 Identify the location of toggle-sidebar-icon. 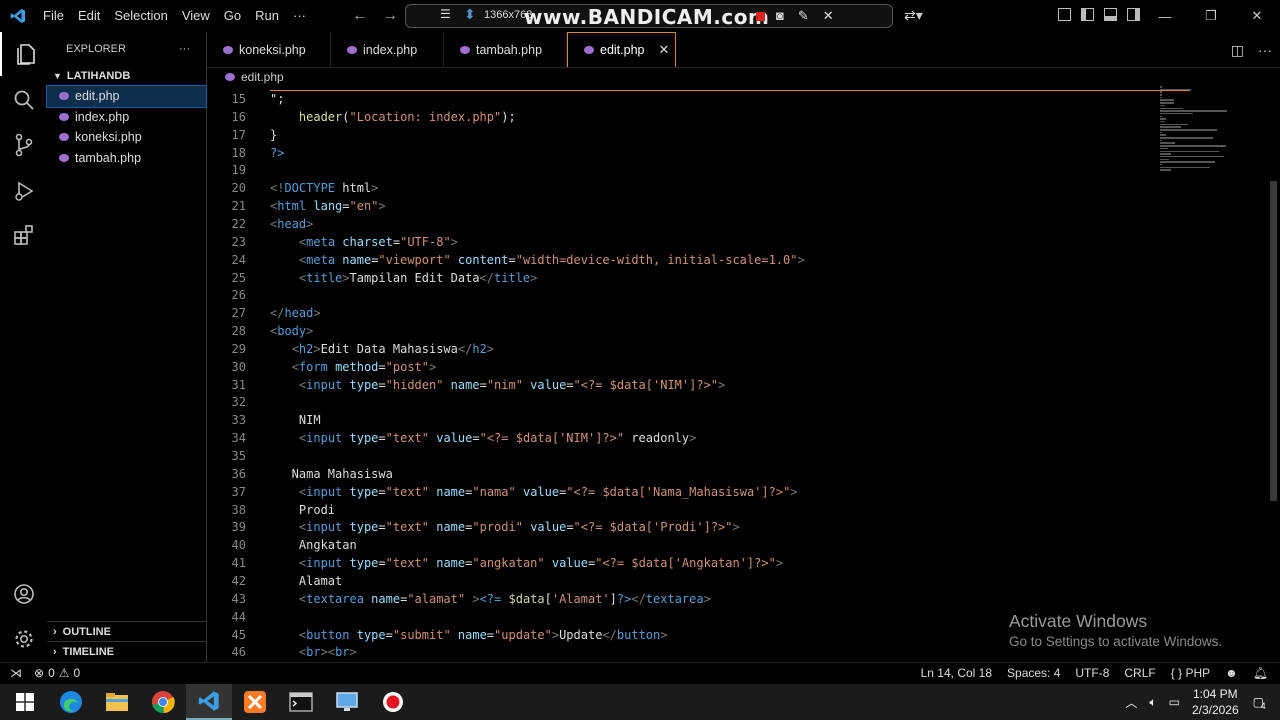
(1087, 14).